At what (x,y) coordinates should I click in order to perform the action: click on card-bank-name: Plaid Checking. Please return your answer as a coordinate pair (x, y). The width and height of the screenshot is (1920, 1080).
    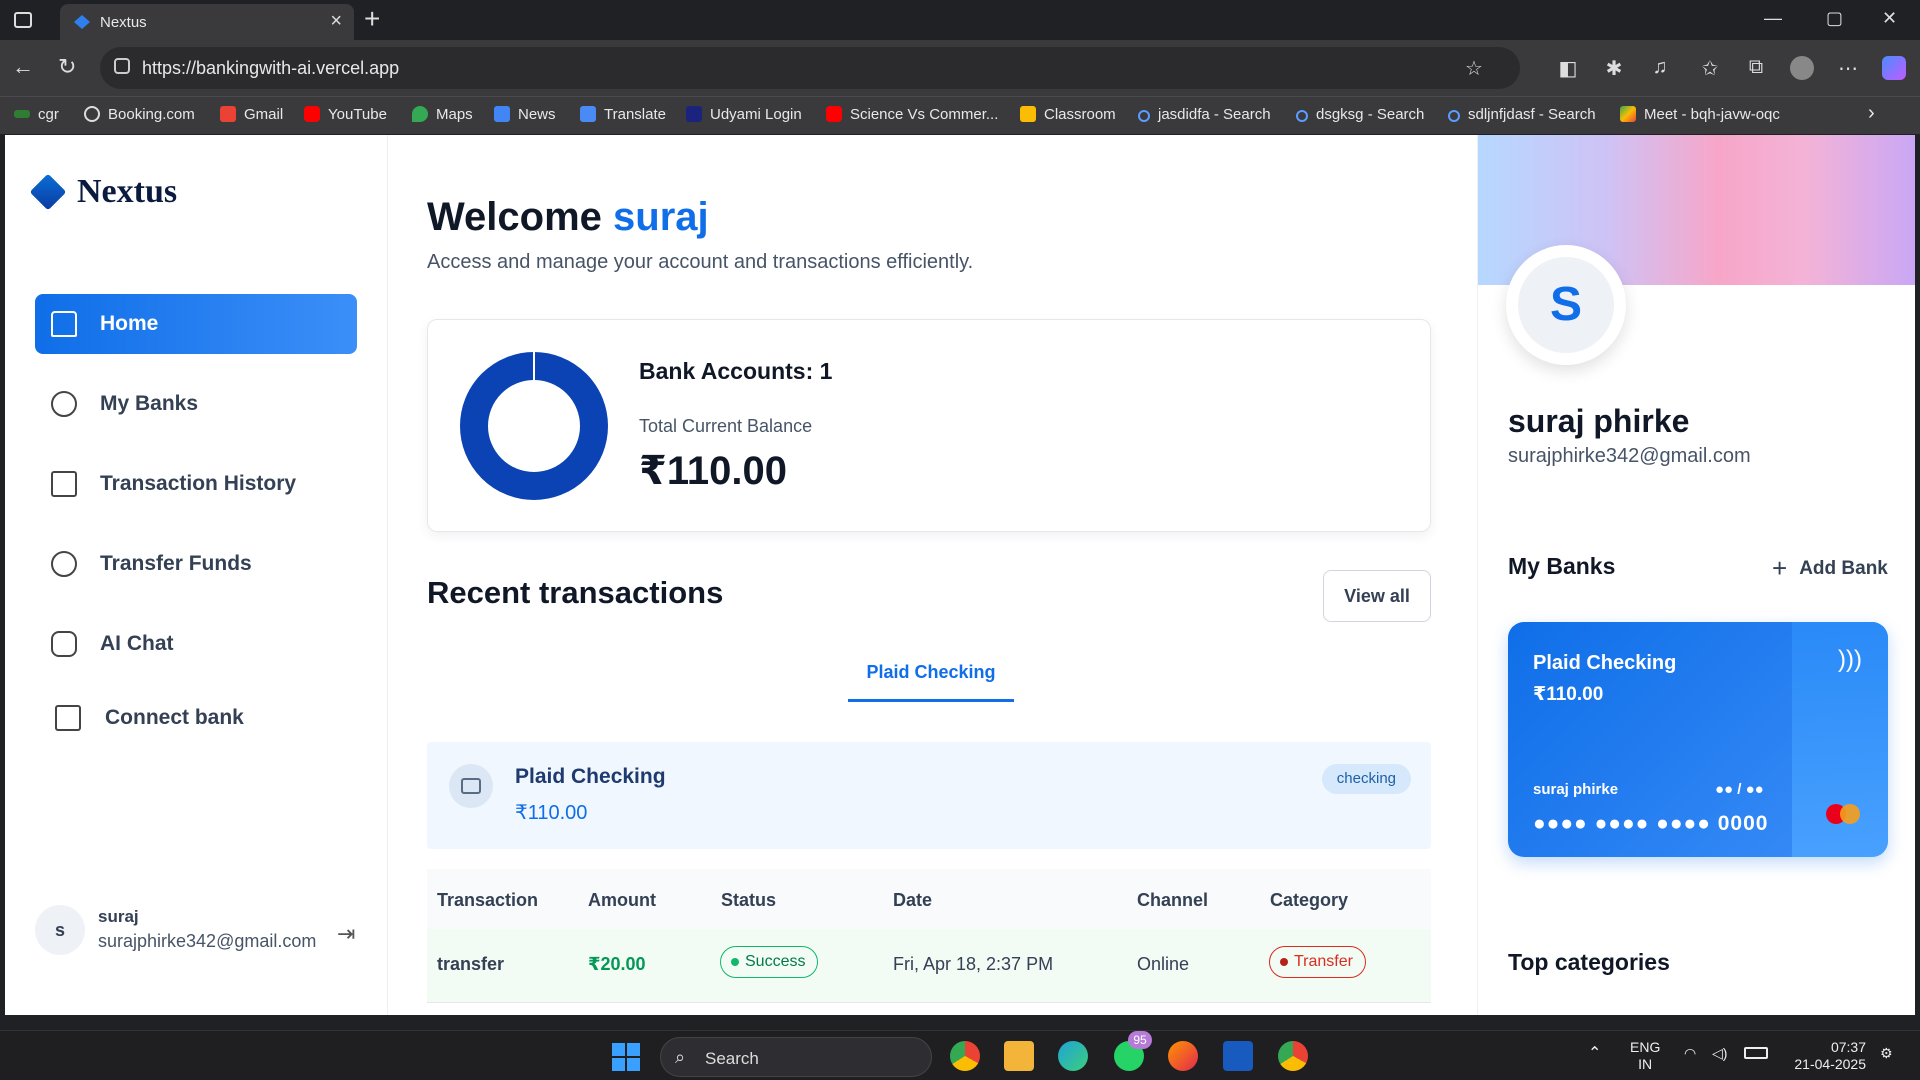
    Looking at the image, I should click on (1605, 663).